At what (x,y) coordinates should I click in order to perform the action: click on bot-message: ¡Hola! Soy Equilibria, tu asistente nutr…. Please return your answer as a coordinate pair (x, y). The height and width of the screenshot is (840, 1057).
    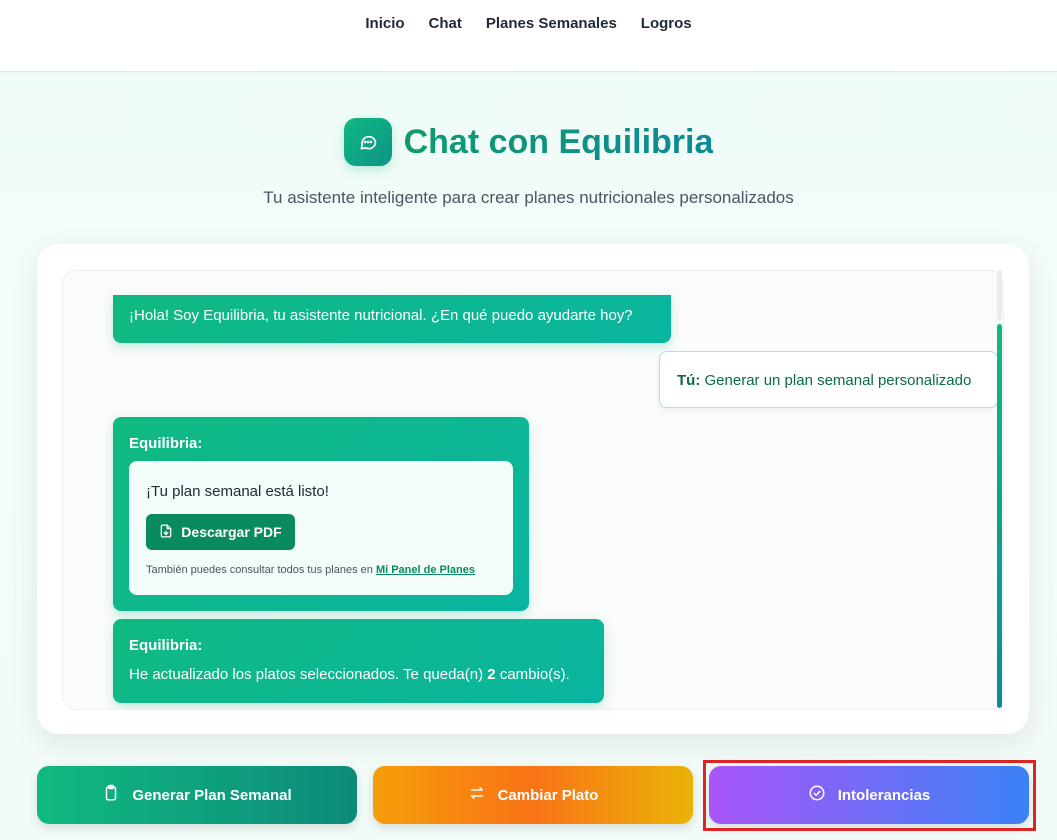
    Looking at the image, I should click on (392, 319).